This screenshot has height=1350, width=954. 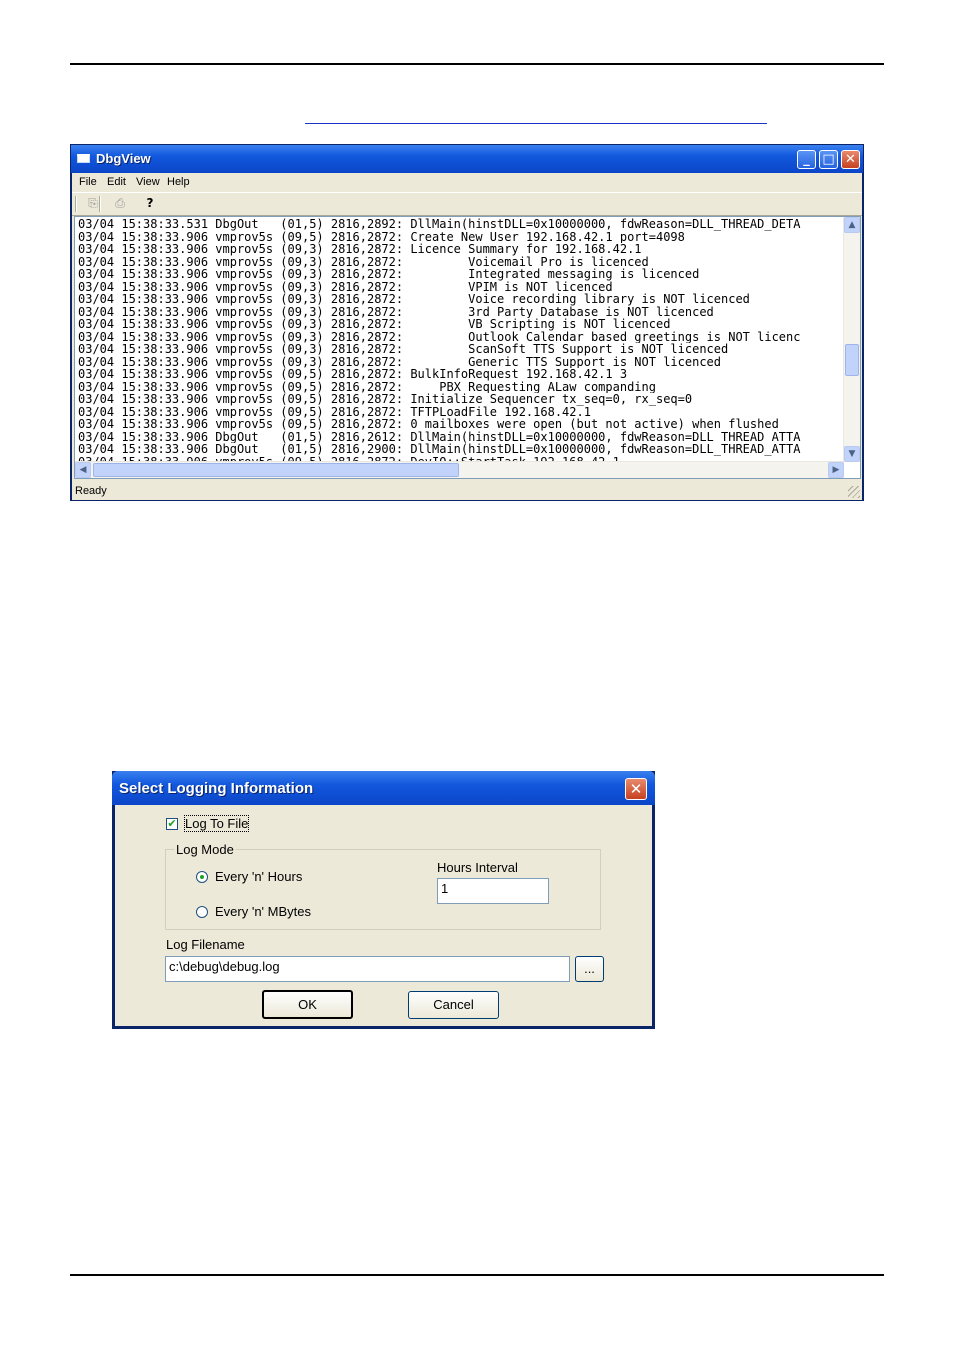 I want to click on scroll-up-icon: ▲, so click(x=852, y=225).